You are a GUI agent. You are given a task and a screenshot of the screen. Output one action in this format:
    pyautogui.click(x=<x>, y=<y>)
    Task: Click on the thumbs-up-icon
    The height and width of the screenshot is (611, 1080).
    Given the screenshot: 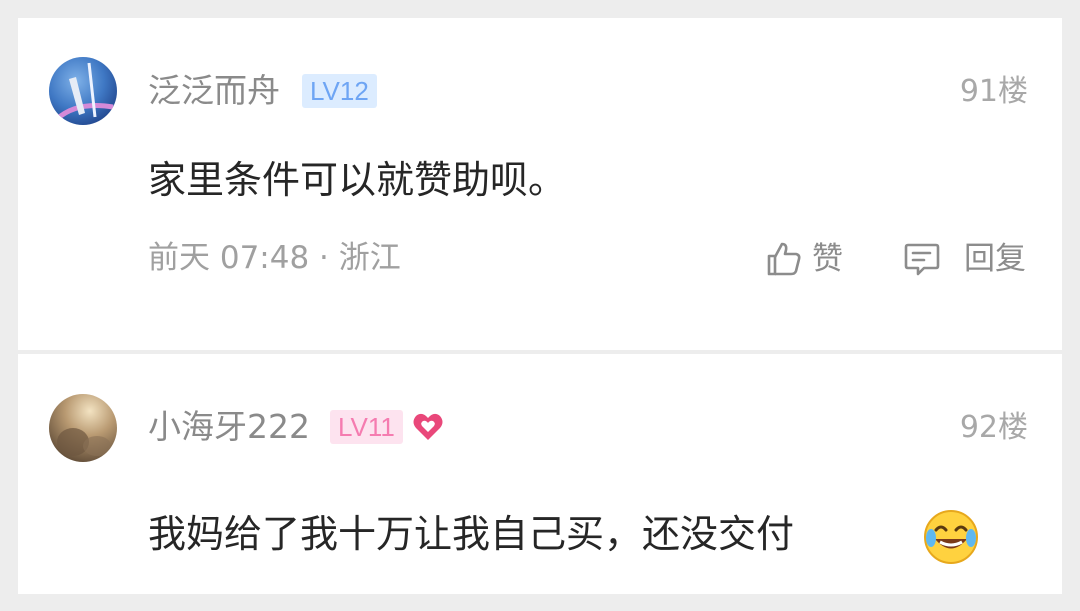 What is the action you would take?
    pyautogui.click(x=784, y=259)
    